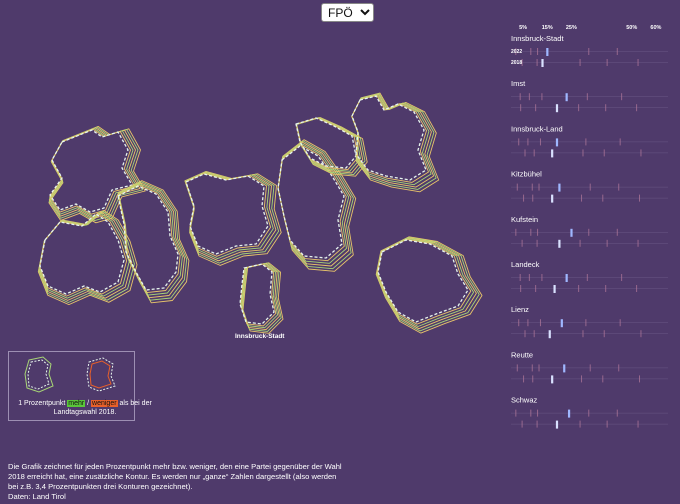  What do you see at coordinates (571, 28) in the screenshot?
I see `x-tick-label: 25%` at bounding box center [571, 28].